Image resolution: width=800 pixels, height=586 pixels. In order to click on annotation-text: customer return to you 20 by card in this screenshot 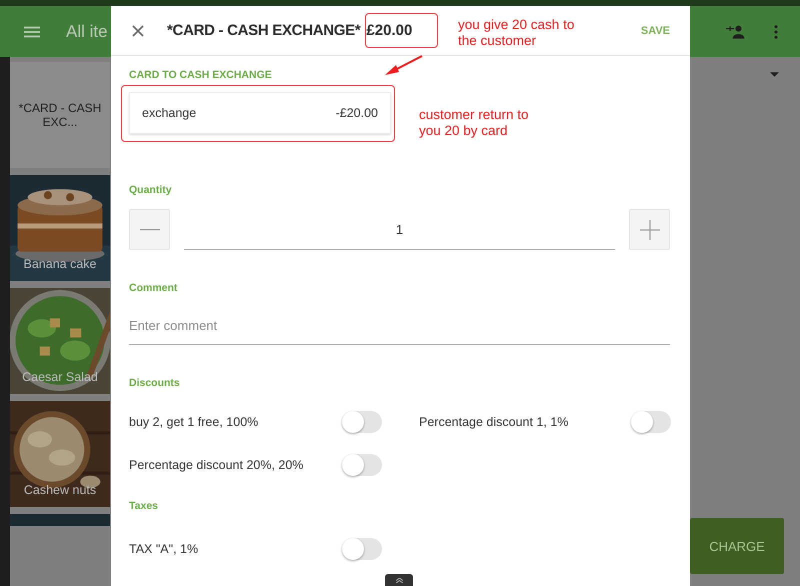, I will do `click(474, 123)`.